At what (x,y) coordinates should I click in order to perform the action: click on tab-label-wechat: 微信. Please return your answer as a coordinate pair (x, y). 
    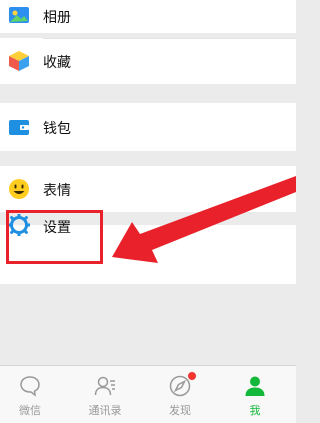
    Looking at the image, I should click on (30, 410).